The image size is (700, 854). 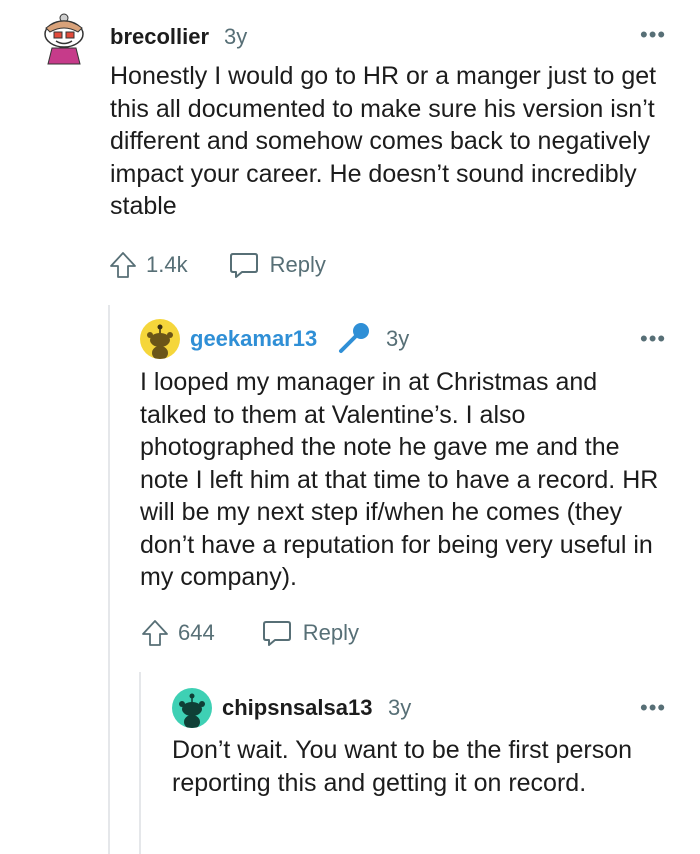 I want to click on thread-line-level1, so click(x=109, y=579).